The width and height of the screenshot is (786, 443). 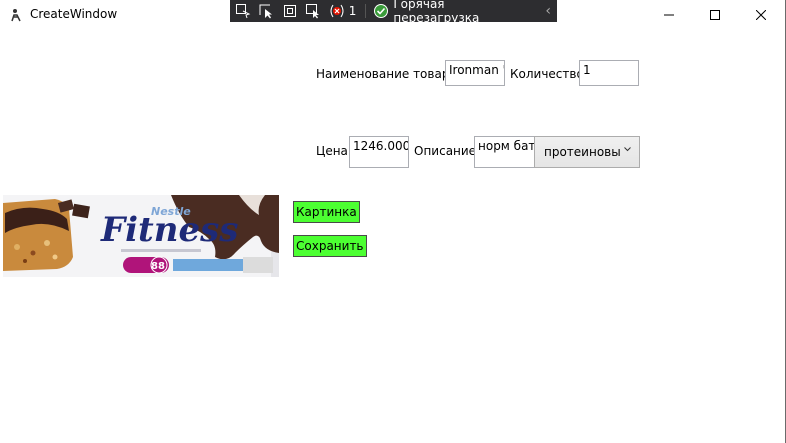 What do you see at coordinates (462, 12) in the screenshot?
I see `hot-reload-label: Горячая перезагрузка` at bounding box center [462, 12].